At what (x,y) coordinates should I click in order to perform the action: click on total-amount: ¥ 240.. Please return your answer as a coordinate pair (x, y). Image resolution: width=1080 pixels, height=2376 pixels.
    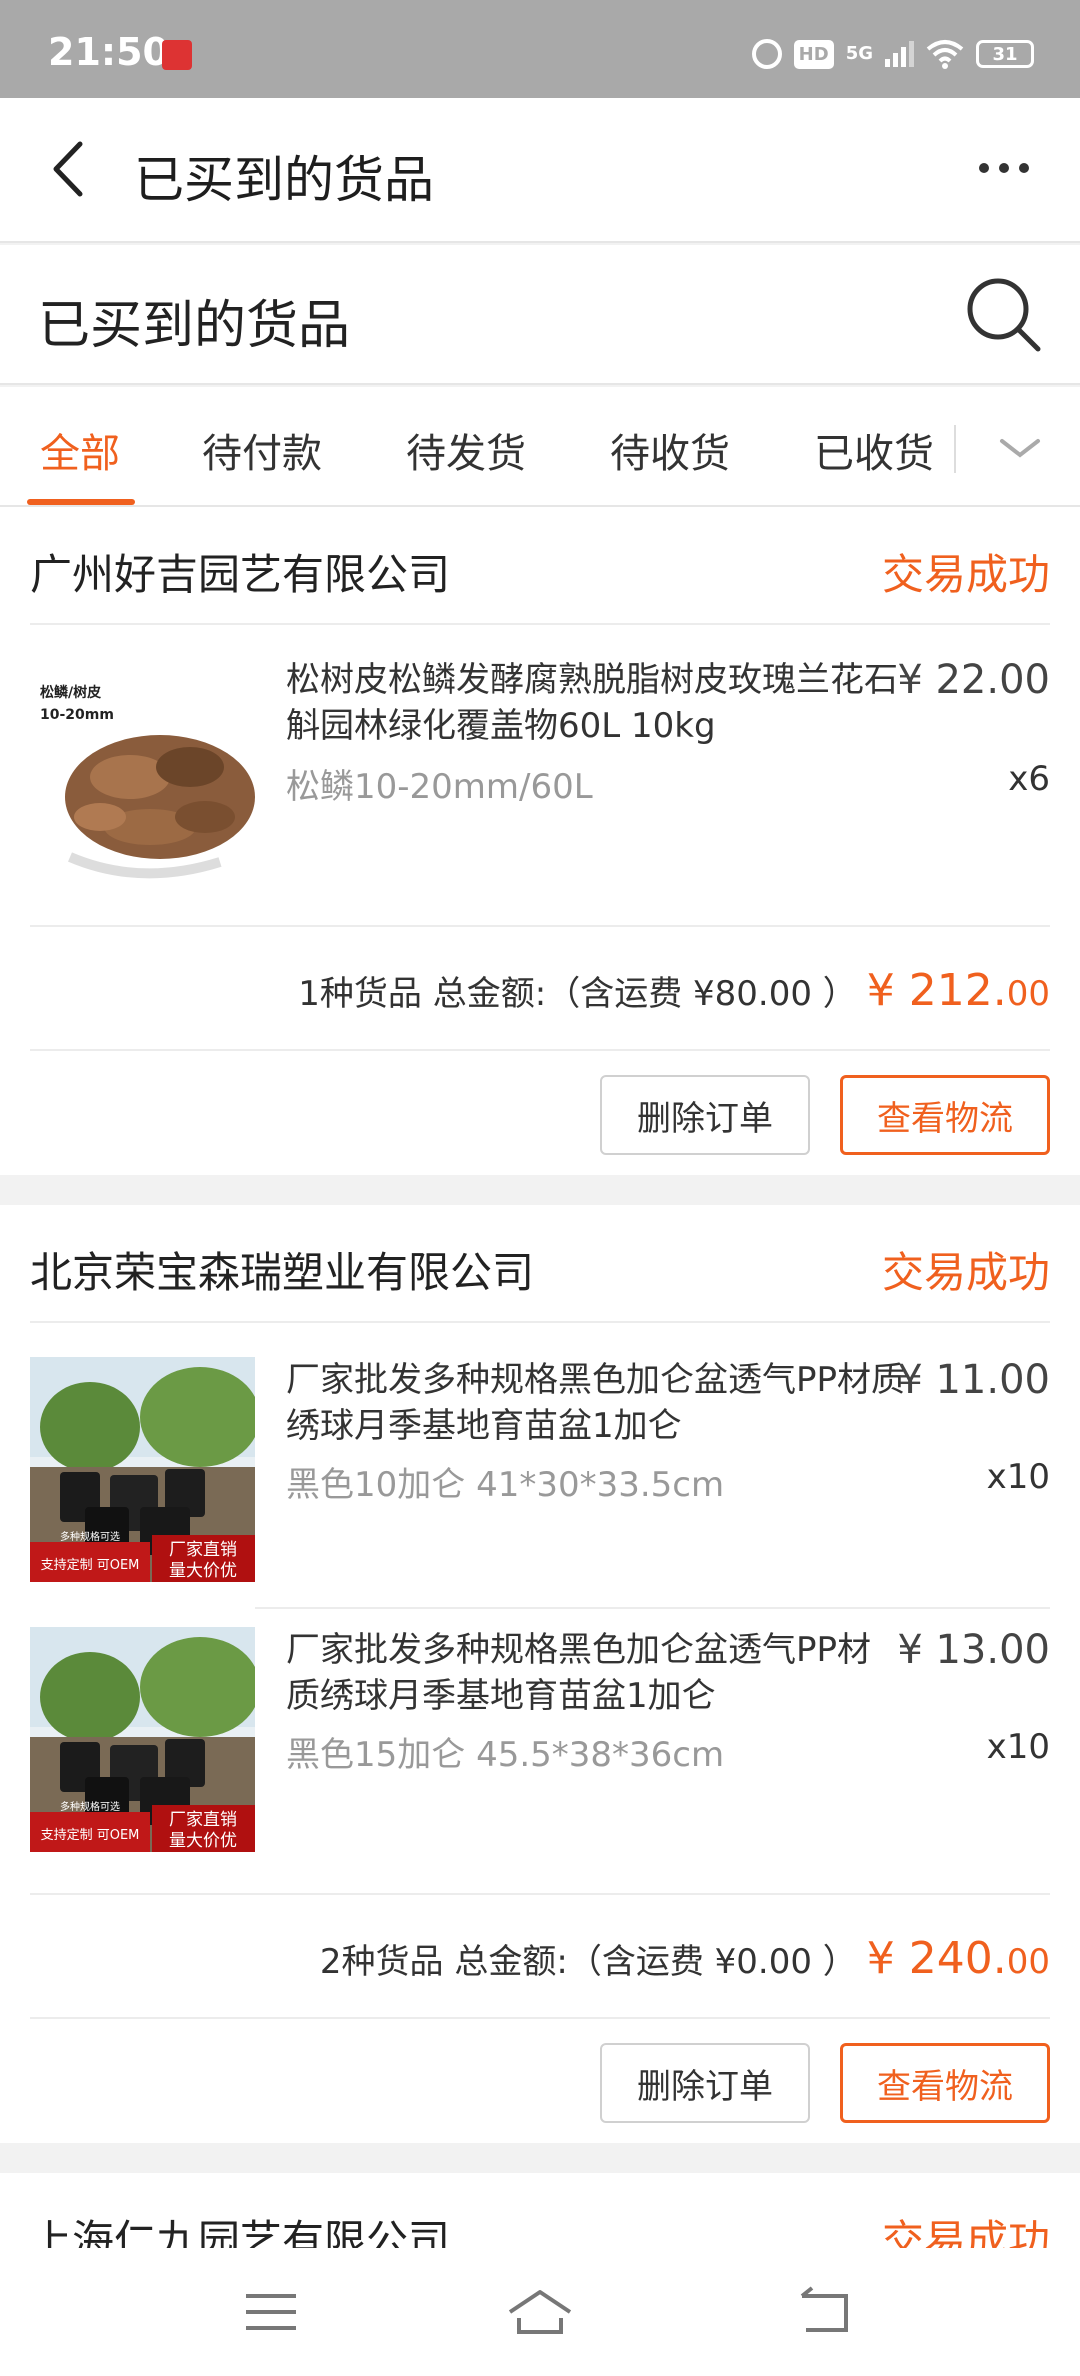
    Looking at the image, I should click on (936, 1958).